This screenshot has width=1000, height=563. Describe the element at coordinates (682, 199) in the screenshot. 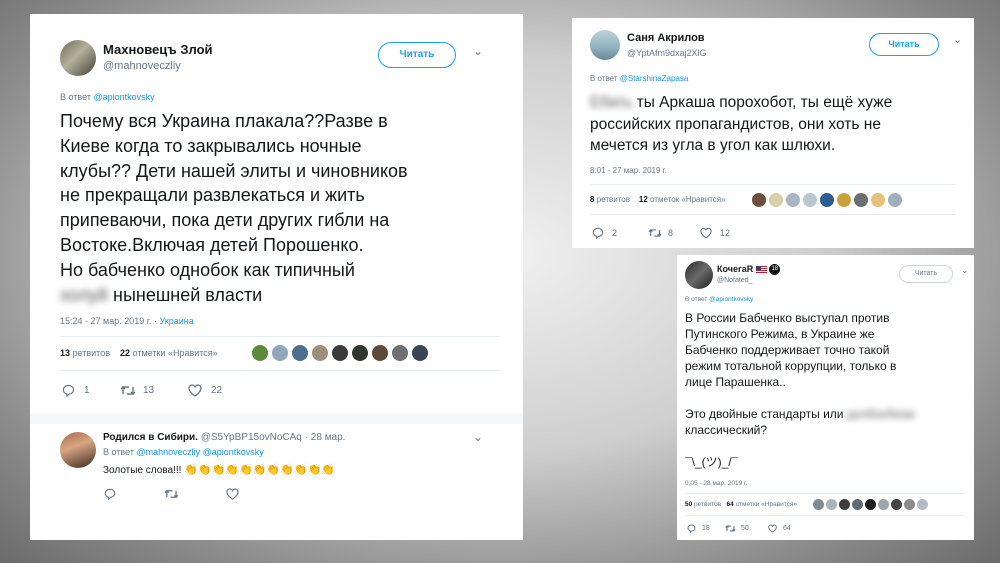

I see `like-count: 12 отметок «Нравится»` at that location.